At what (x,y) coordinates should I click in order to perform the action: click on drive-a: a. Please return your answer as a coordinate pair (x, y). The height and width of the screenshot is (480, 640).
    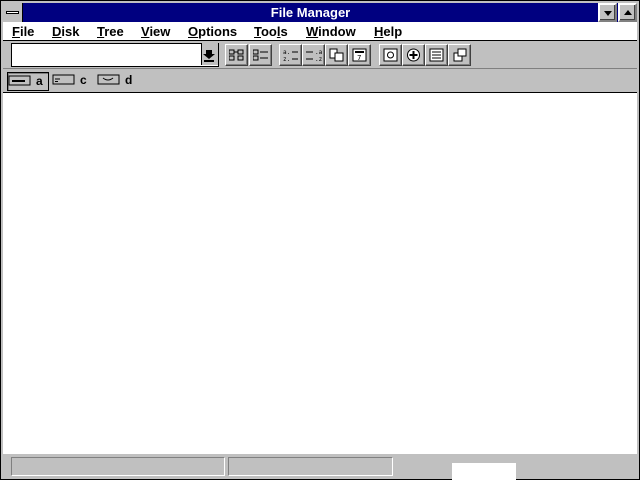
    Looking at the image, I should click on (28, 81).